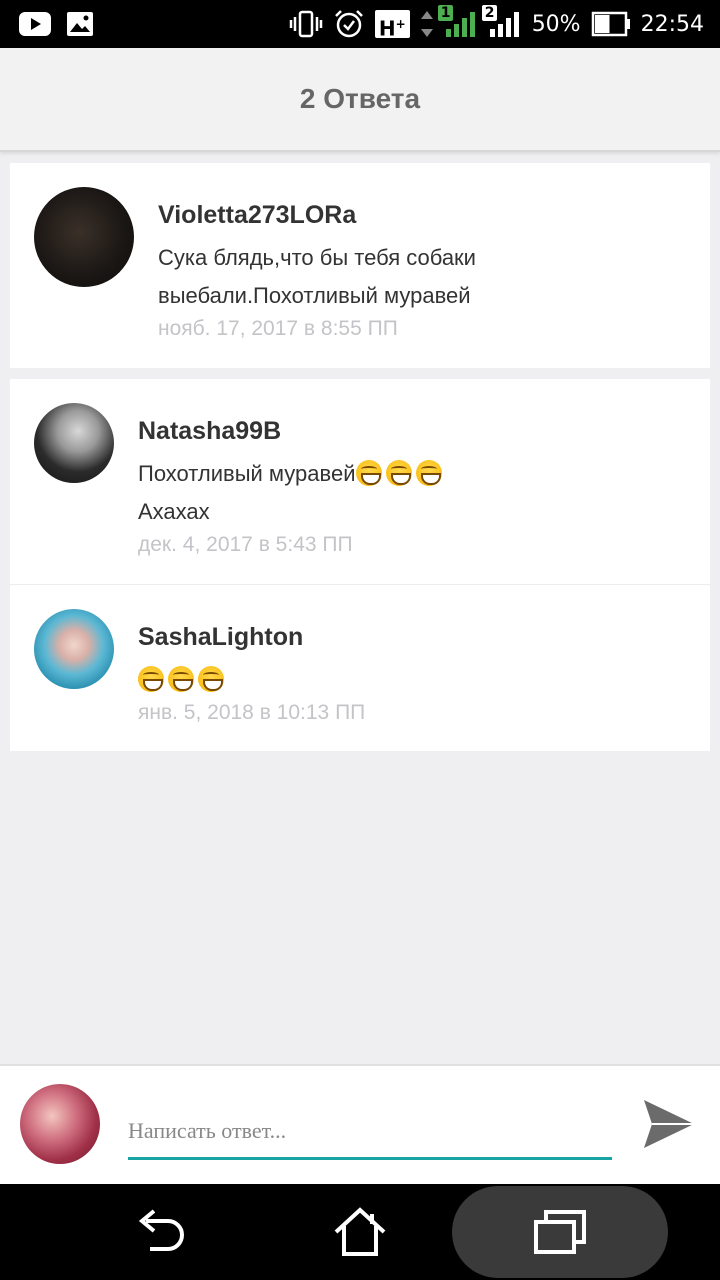 This screenshot has height=1280, width=720. What do you see at coordinates (427, 24) in the screenshot?
I see `data-activity-icon` at bounding box center [427, 24].